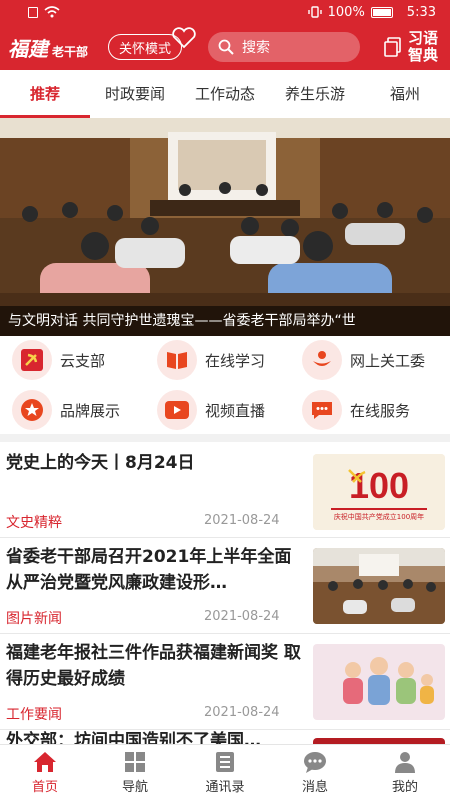  What do you see at coordinates (225, 386) in the screenshot?
I see `function-grid: 云支部 在线学习 网上关工委 品牌展示 视频直播 在线服务` at bounding box center [225, 386].